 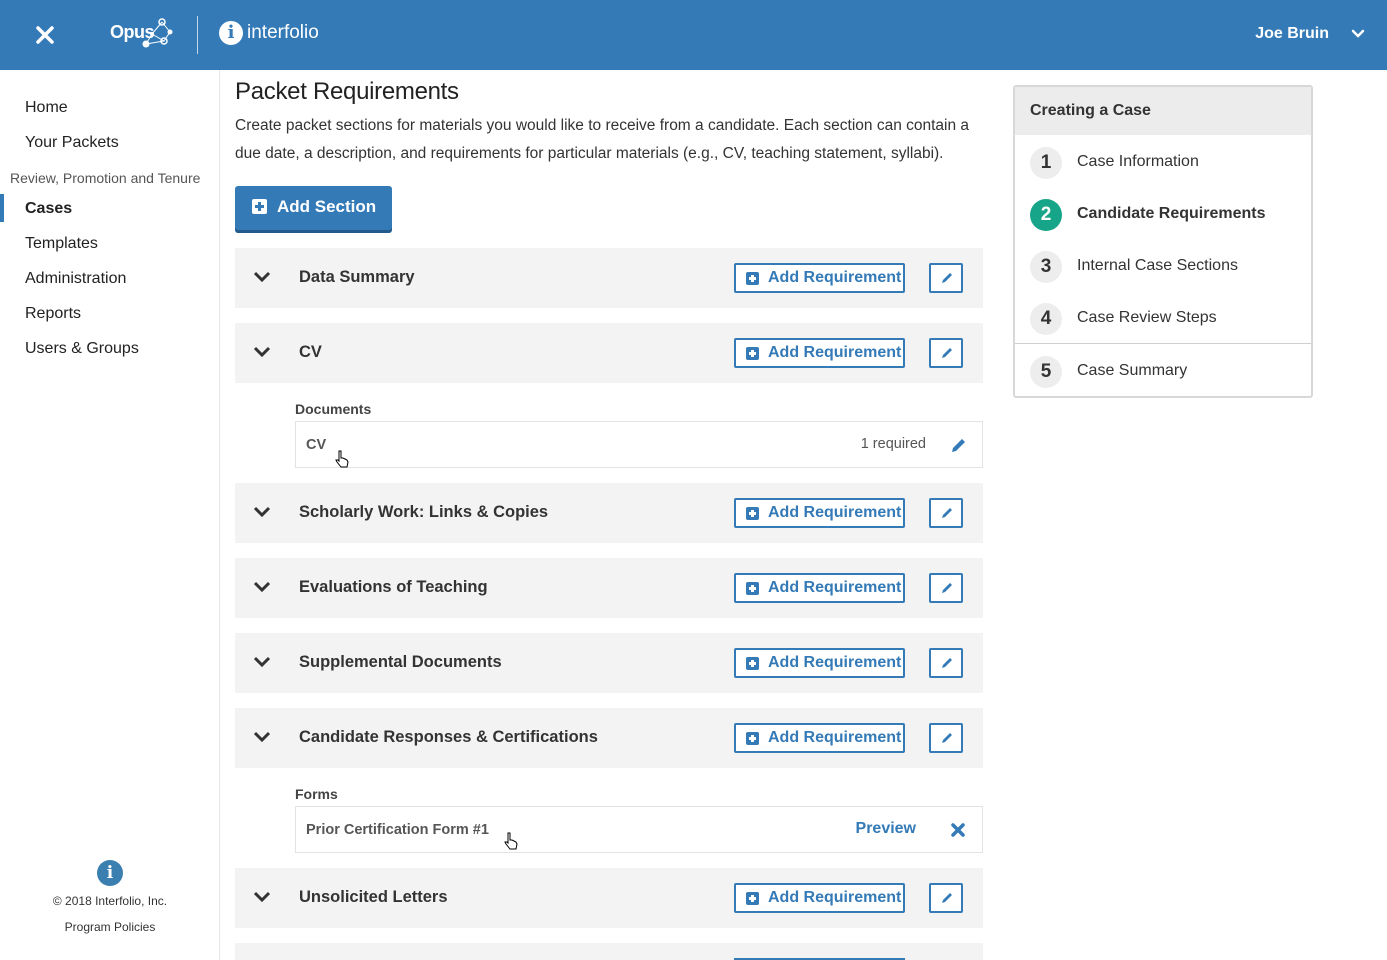 I want to click on step-case-review-steps: 4 Case Review Steps, so click(x=1163, y=319).